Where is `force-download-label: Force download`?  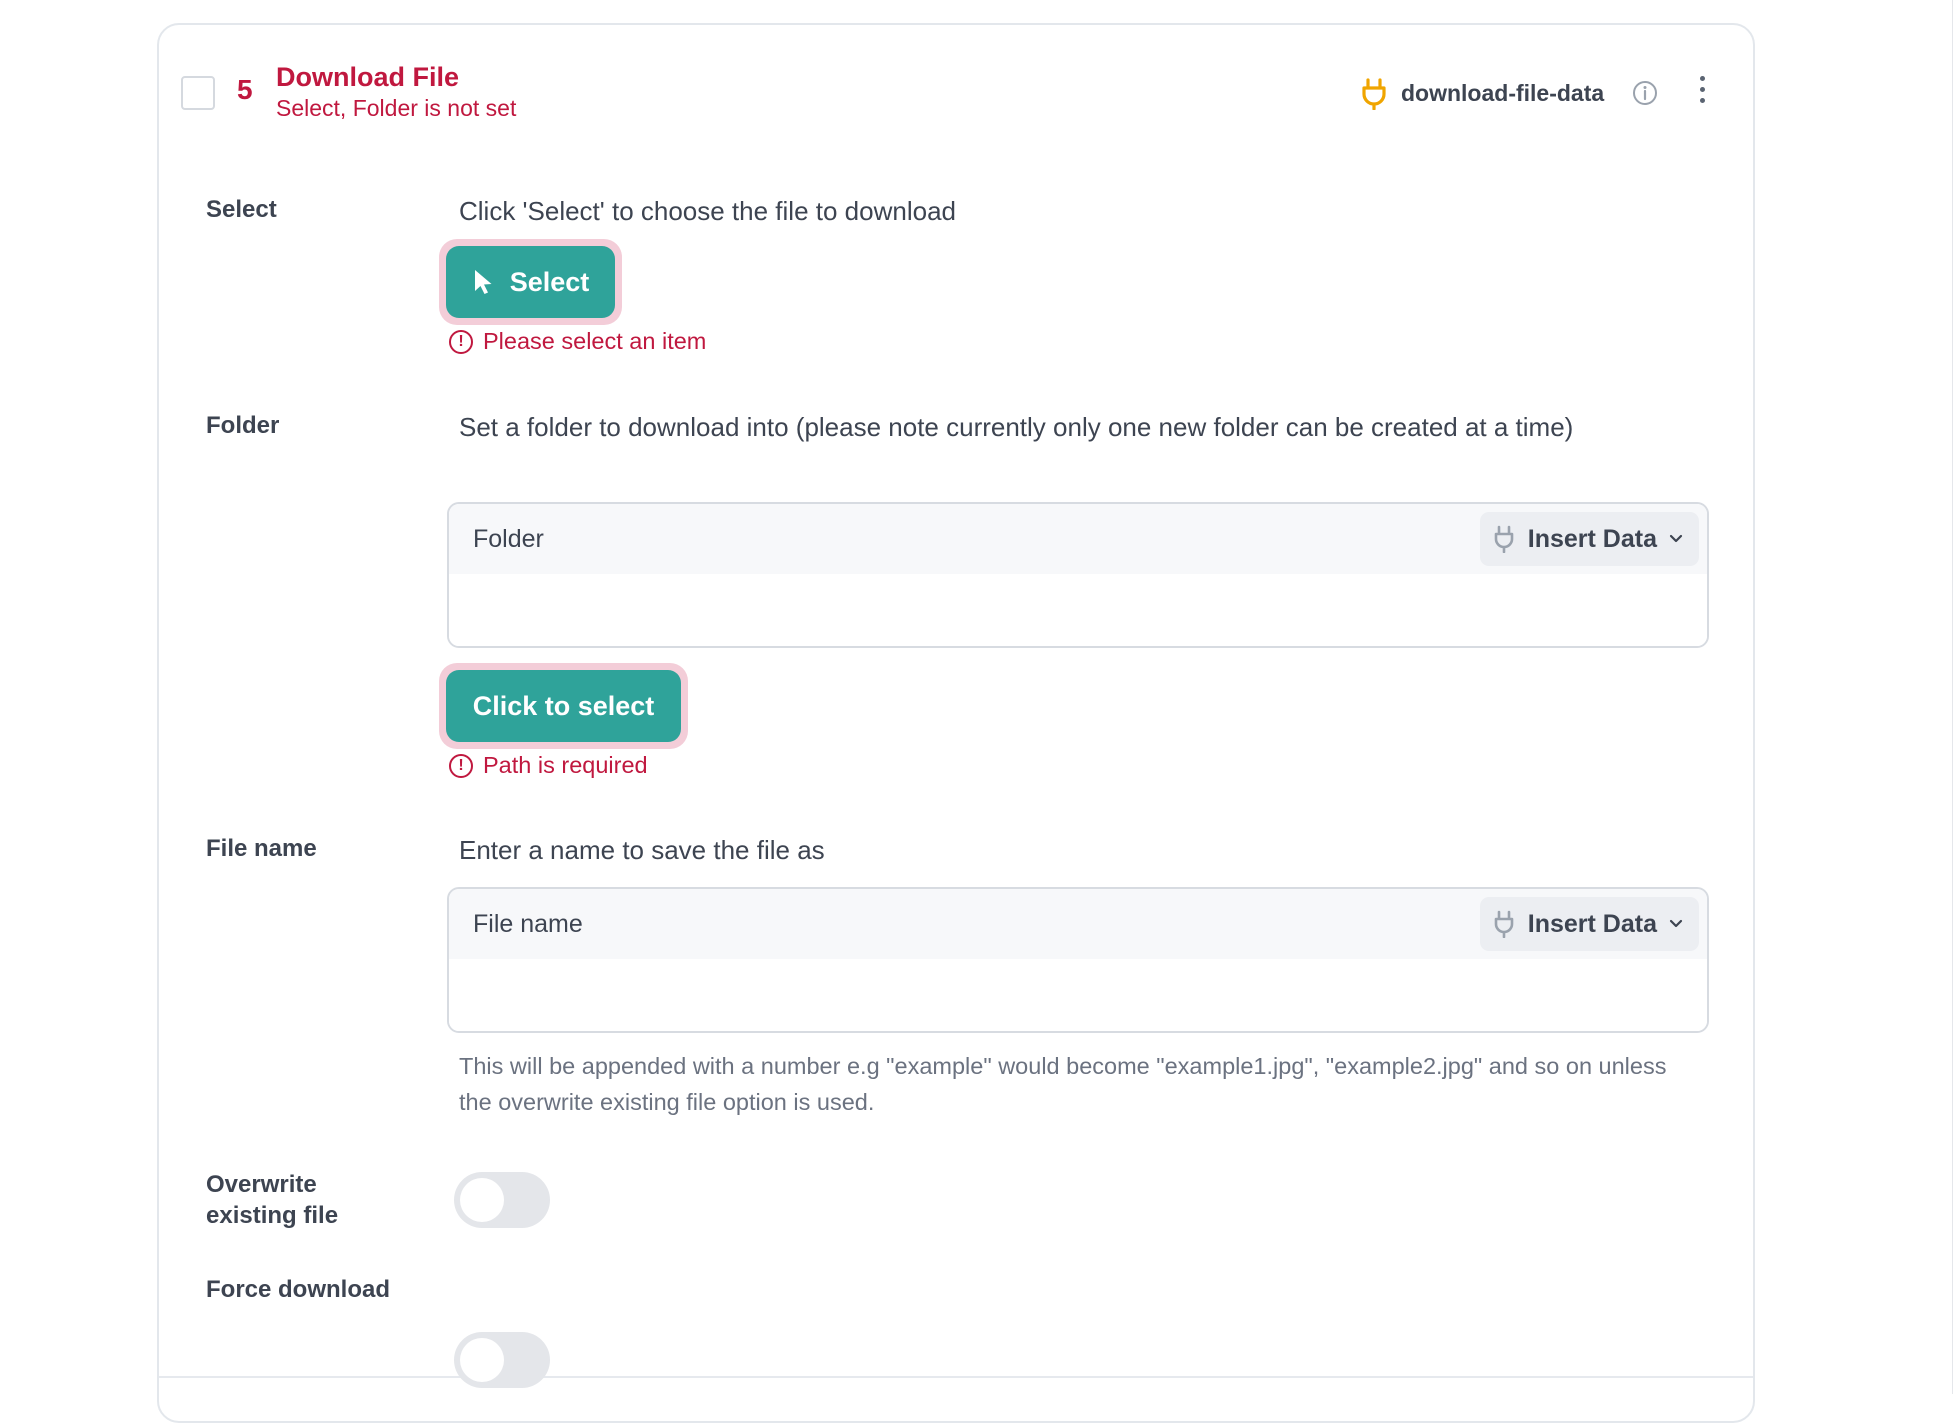
force-download-label: Force download is located at coordinates (298, 1289).